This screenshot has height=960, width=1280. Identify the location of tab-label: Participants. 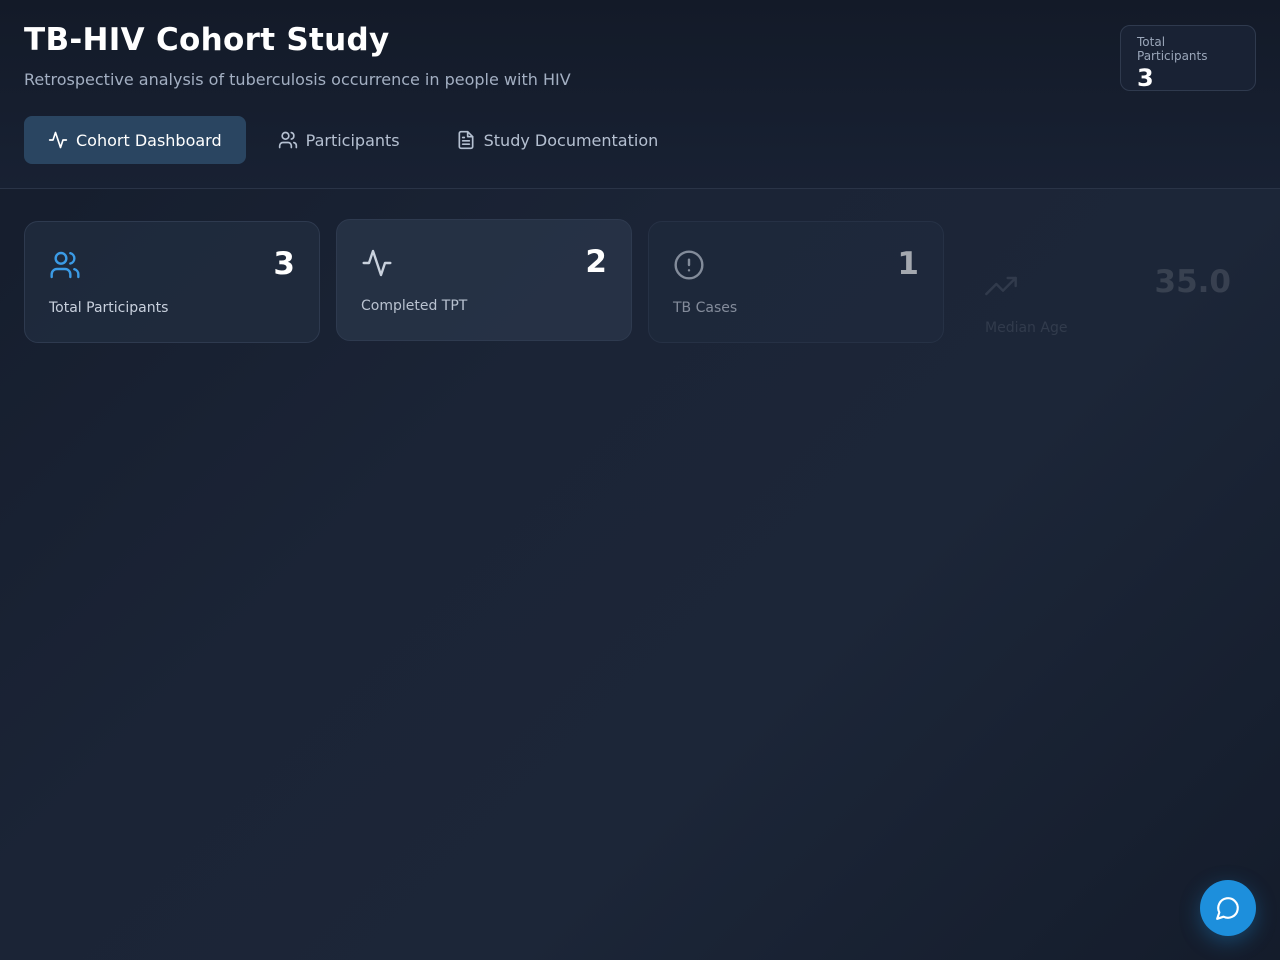
(352, 140).